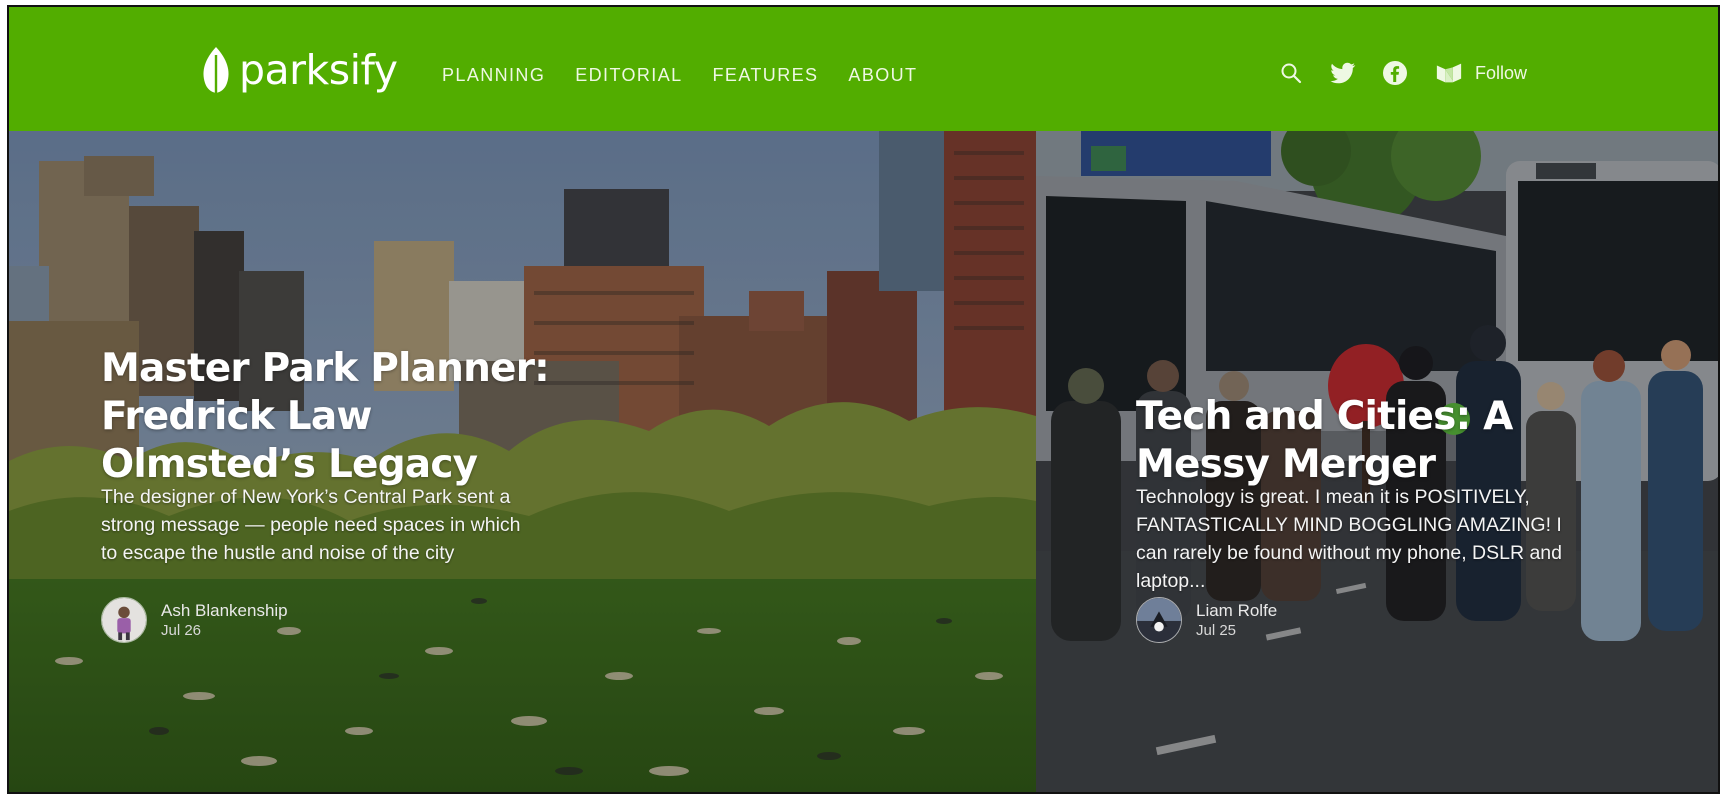  What do you see at coordinates (628, 75) in the screenshot?
I see `nav-item-editorial: EDITORIAL` at bounding box center [628, 75].